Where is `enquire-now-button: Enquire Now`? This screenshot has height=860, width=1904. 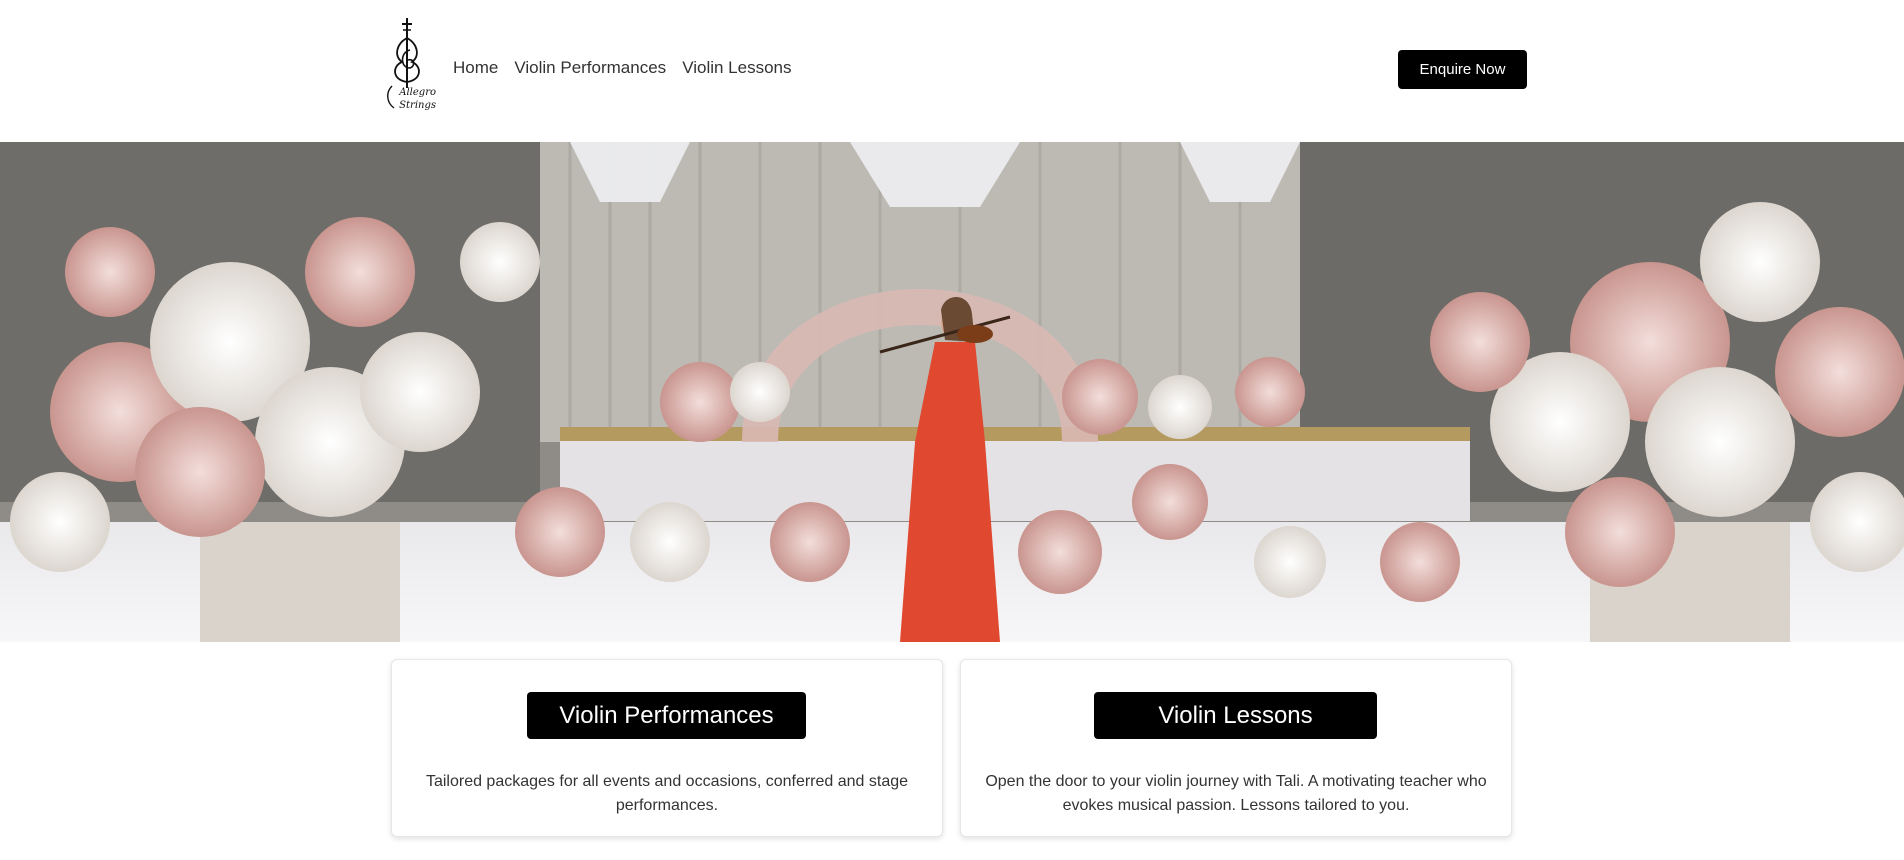 enquire-now-button: Enquire Now is located at coordinates (1462, 69).